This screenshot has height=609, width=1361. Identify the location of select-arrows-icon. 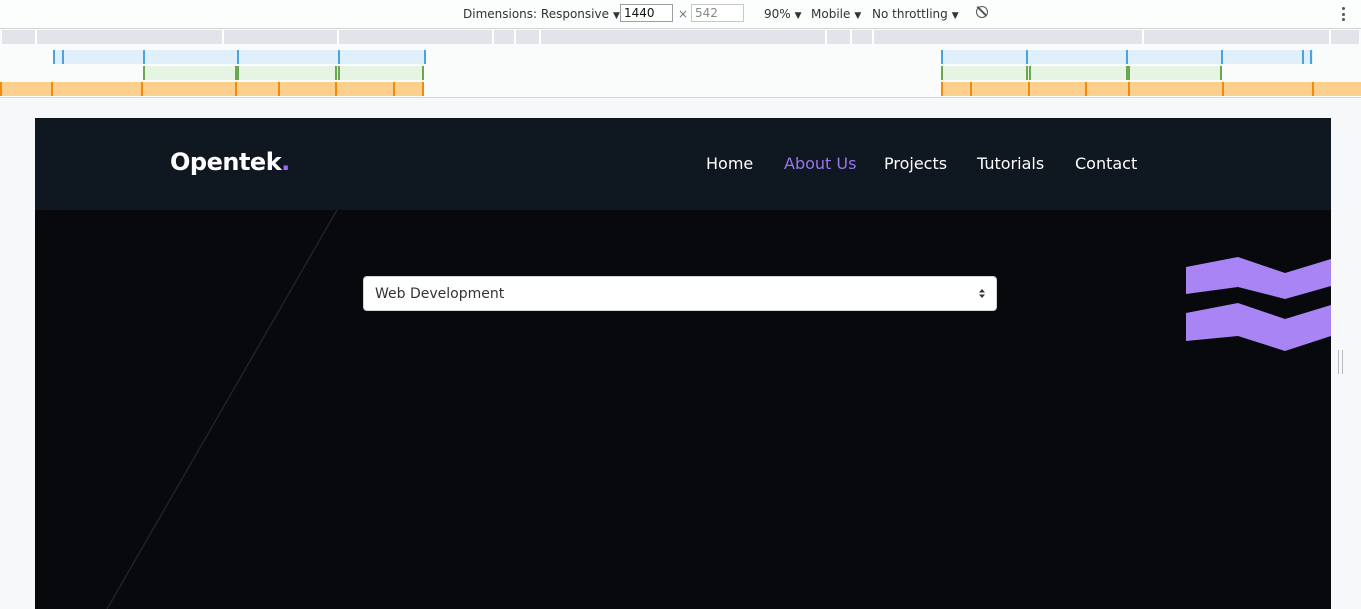
(982, 293).